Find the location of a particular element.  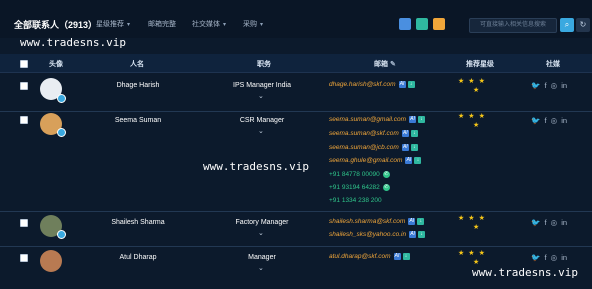

email-address: shailesh_sks@yahoo.co.in is located at coordinates (367, 234).